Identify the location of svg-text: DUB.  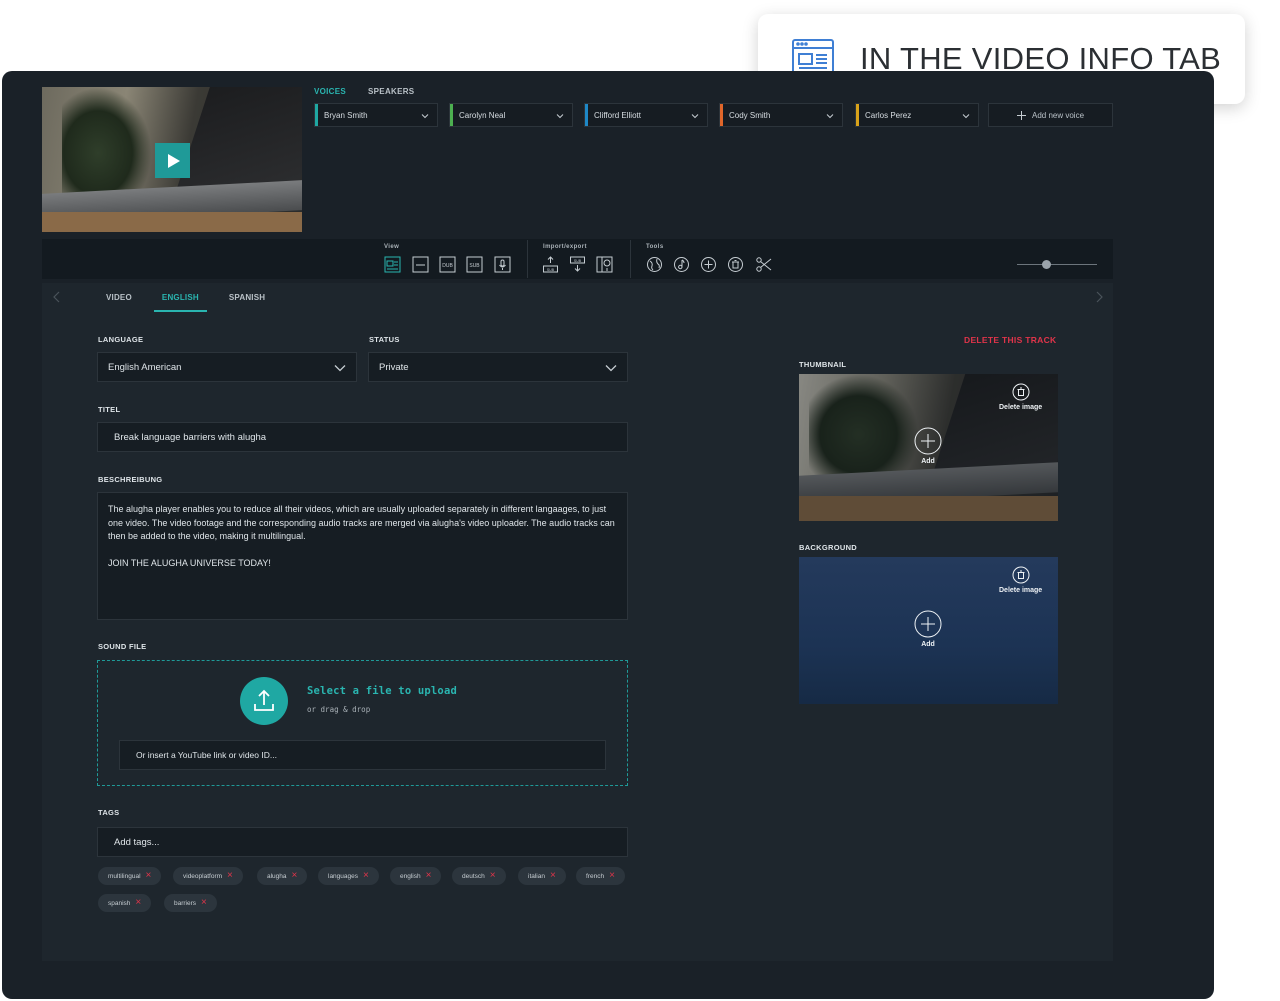
(447, 266).